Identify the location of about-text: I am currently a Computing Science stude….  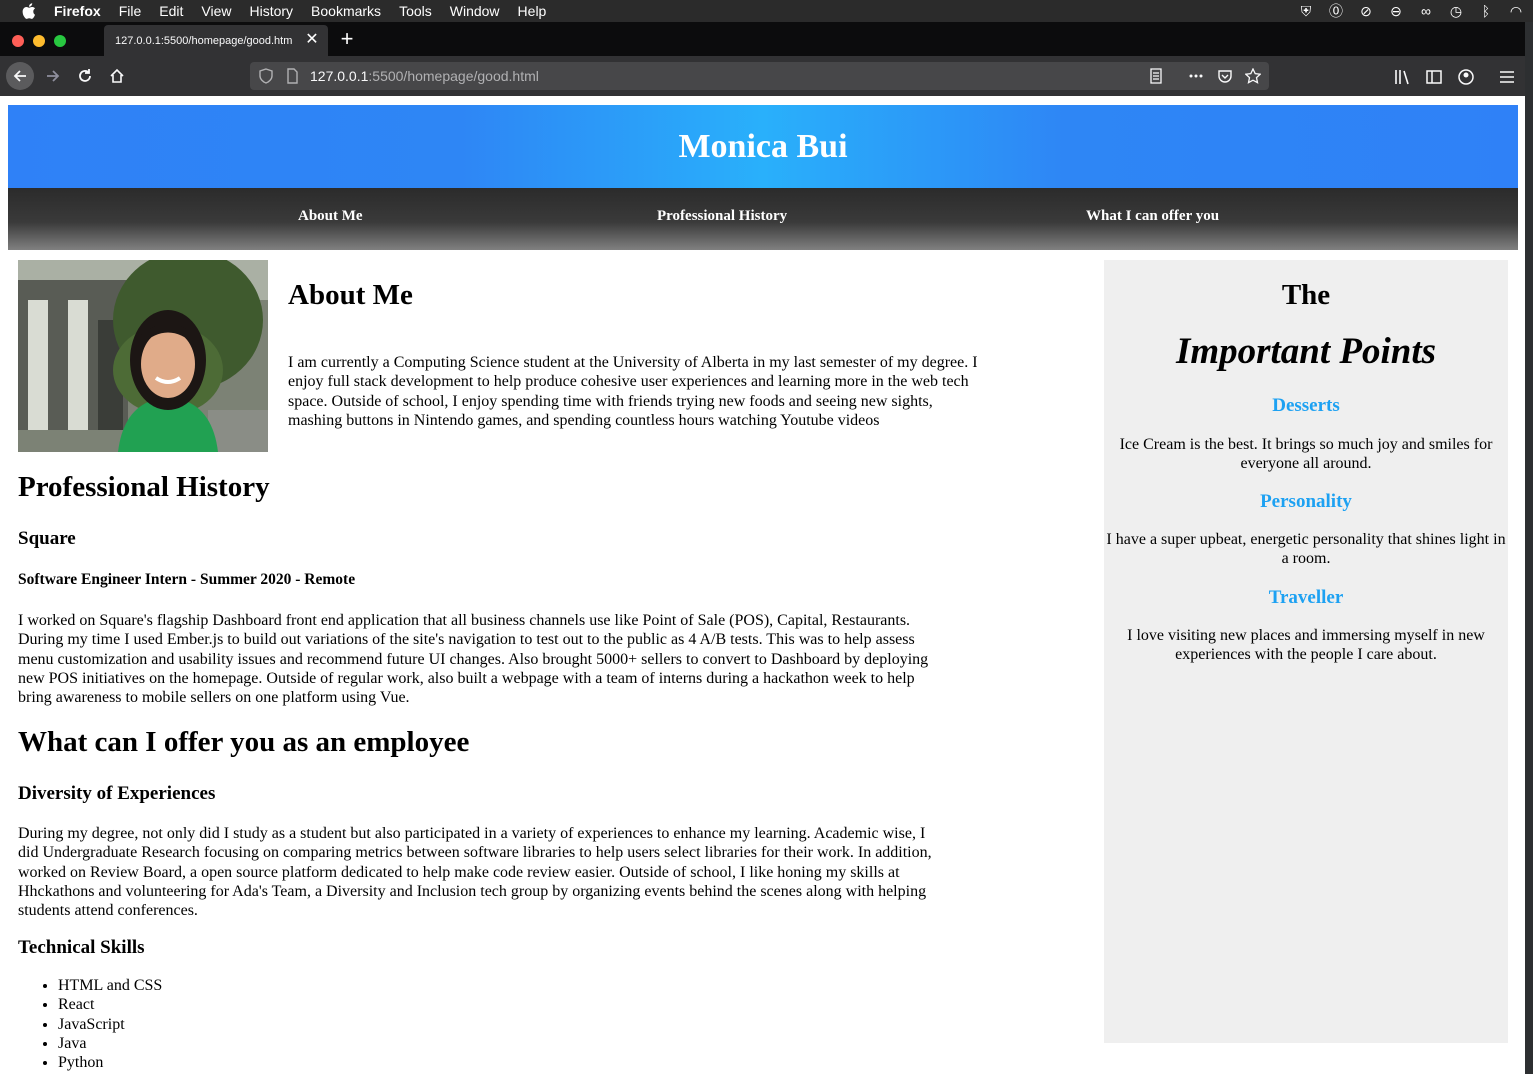
(633, 391).